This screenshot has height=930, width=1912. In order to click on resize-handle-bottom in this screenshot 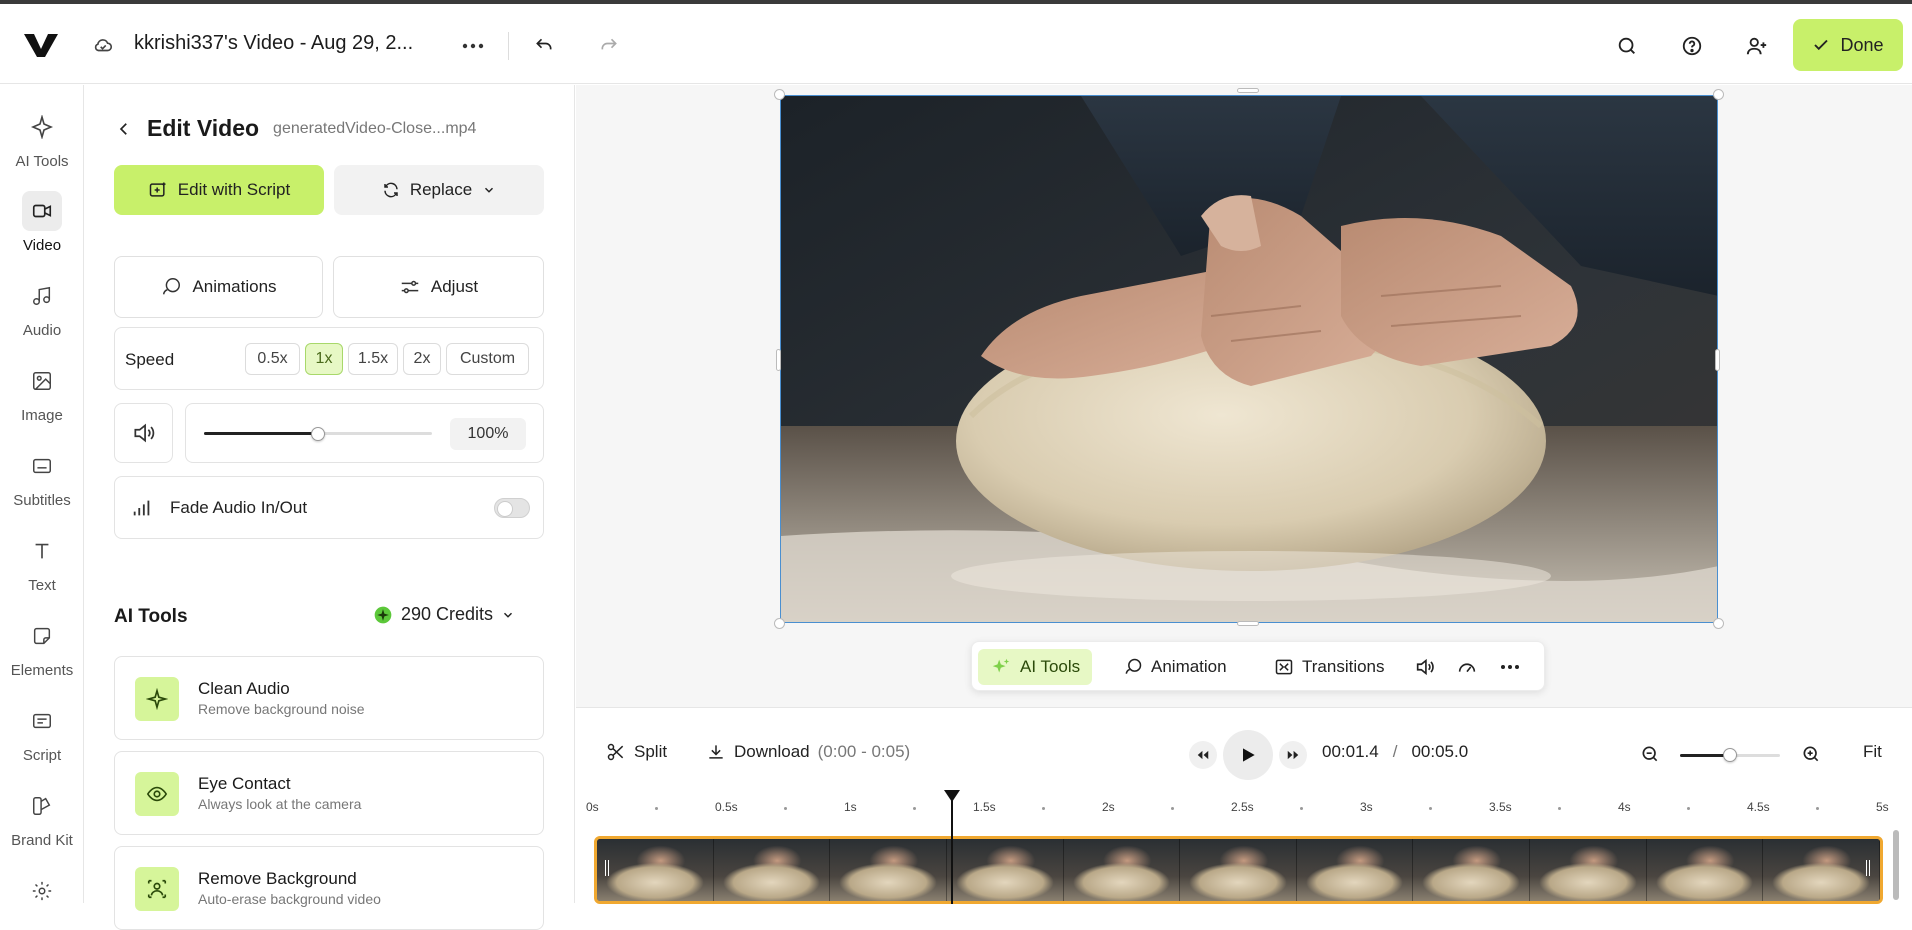, I will do `click(1248, 623)`.